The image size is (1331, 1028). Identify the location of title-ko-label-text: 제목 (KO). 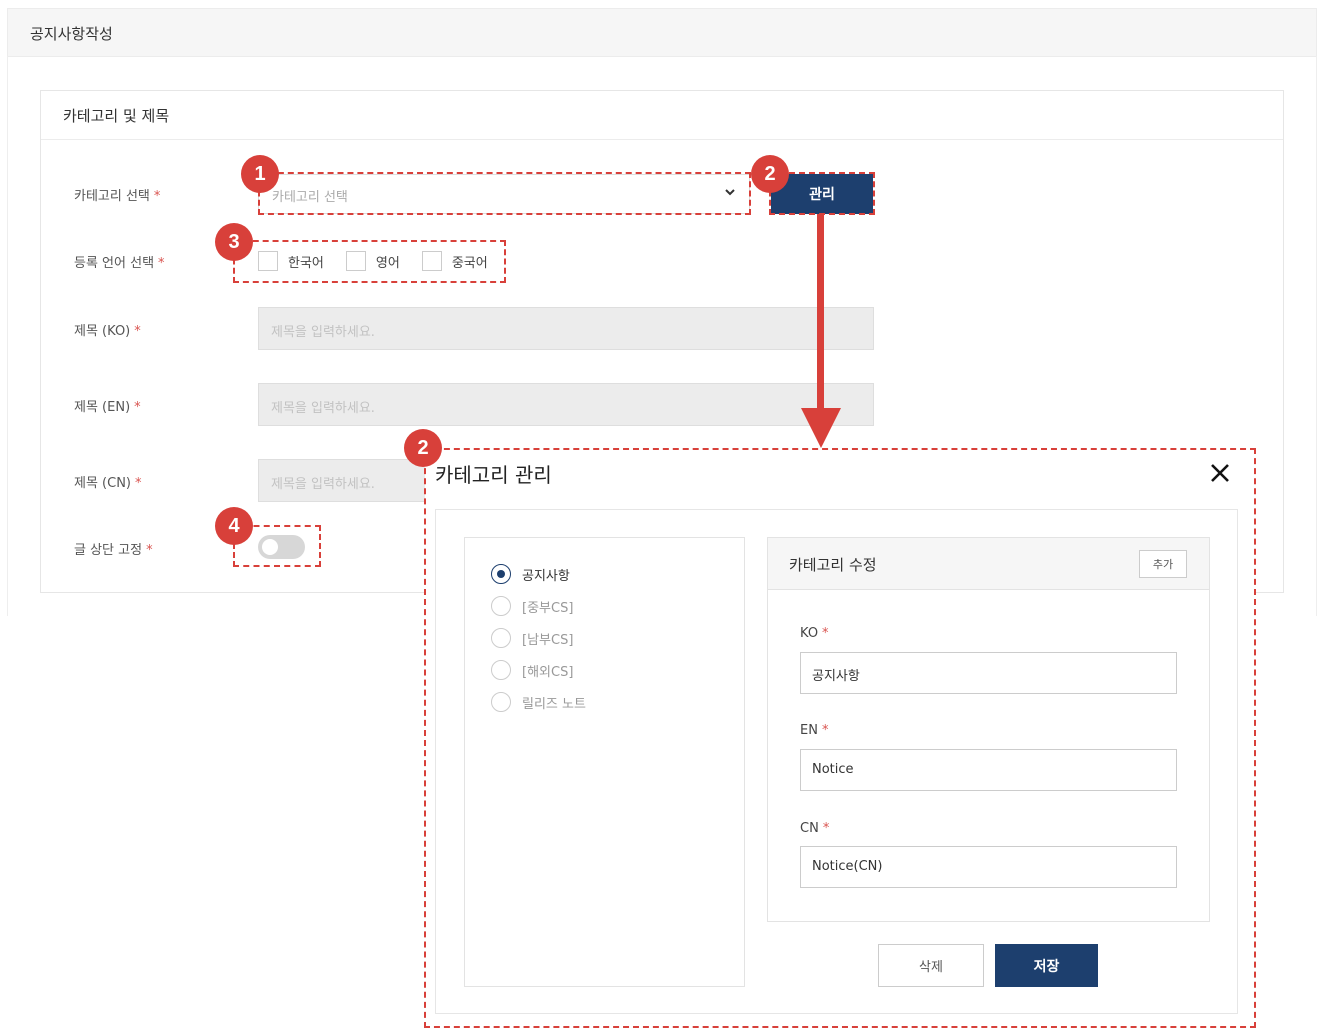
(102, 331).